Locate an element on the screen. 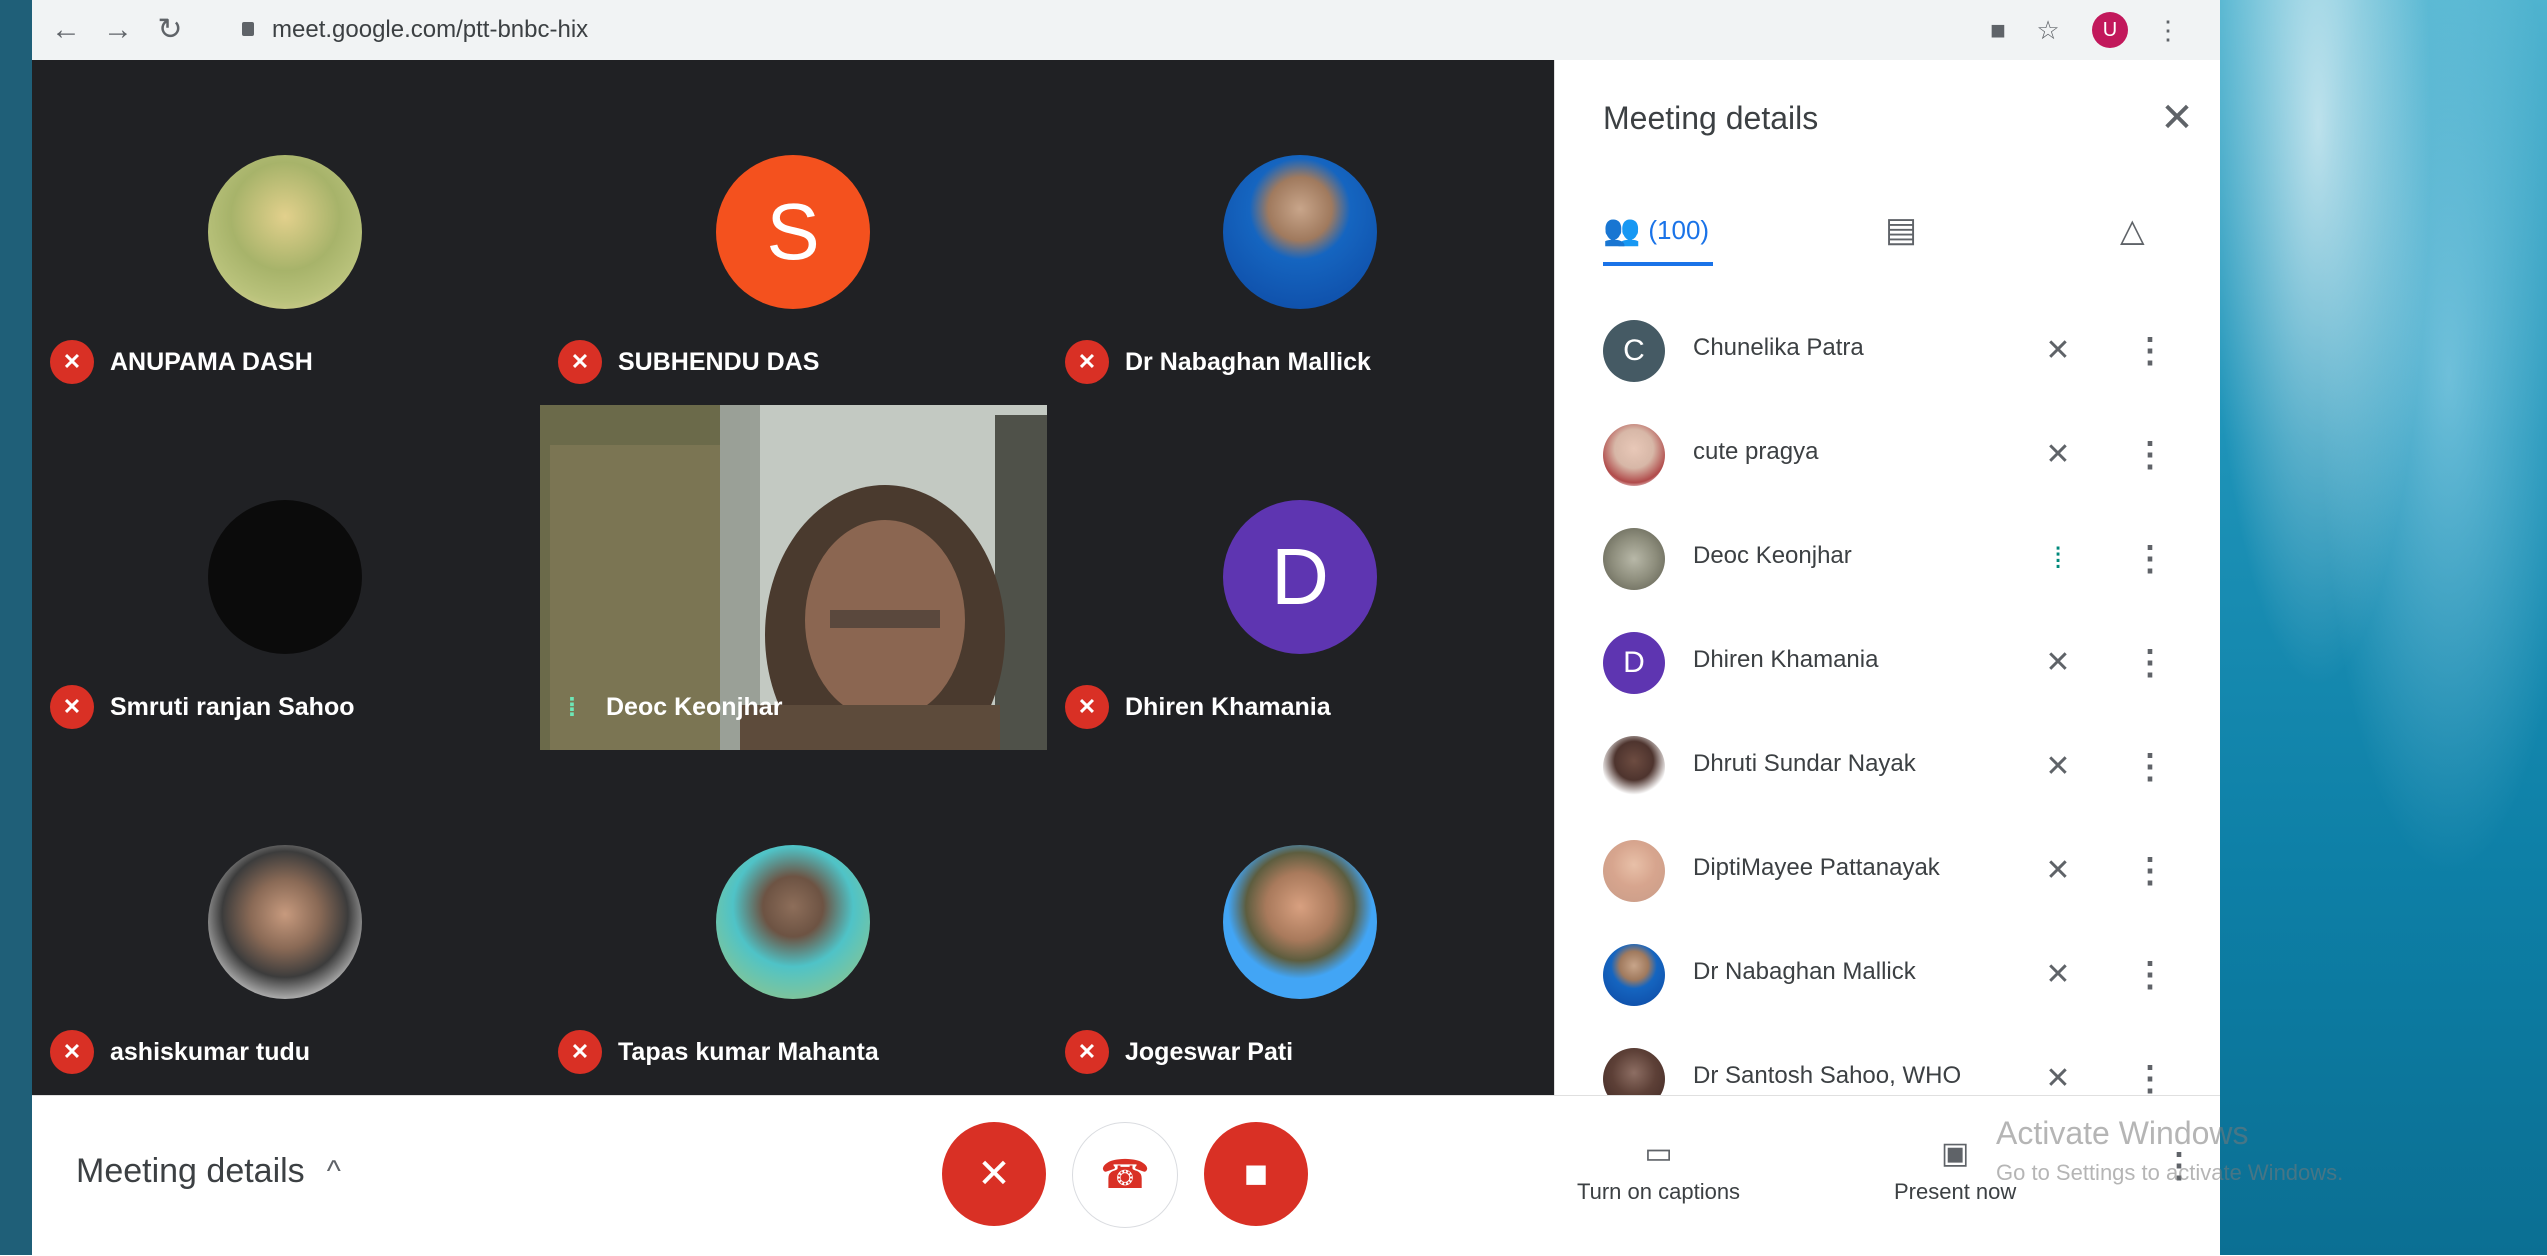 The width and height of the screenshot is (2547, 1256). list-item: DiptiMayee Pattanayak ✕ ⋮ is located at coordinates (1888, 872).